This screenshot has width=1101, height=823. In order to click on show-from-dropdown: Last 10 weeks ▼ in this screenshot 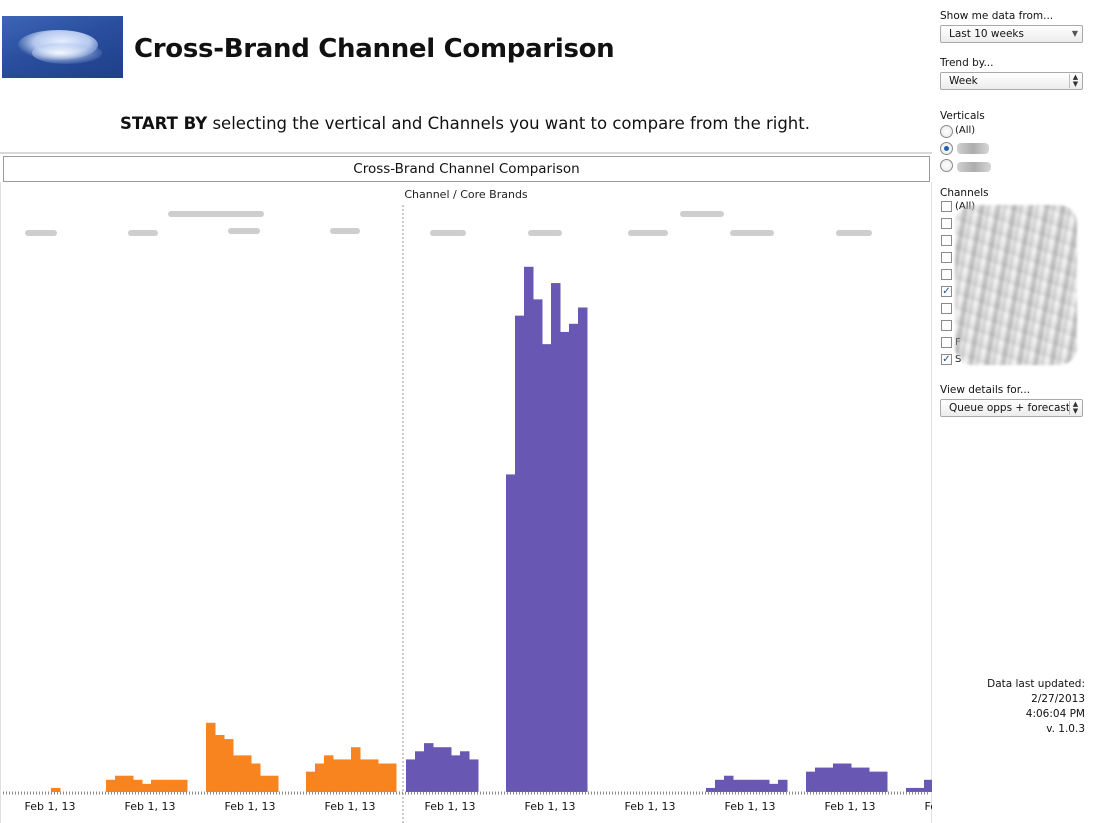, I will do `click(1011, 34)`.